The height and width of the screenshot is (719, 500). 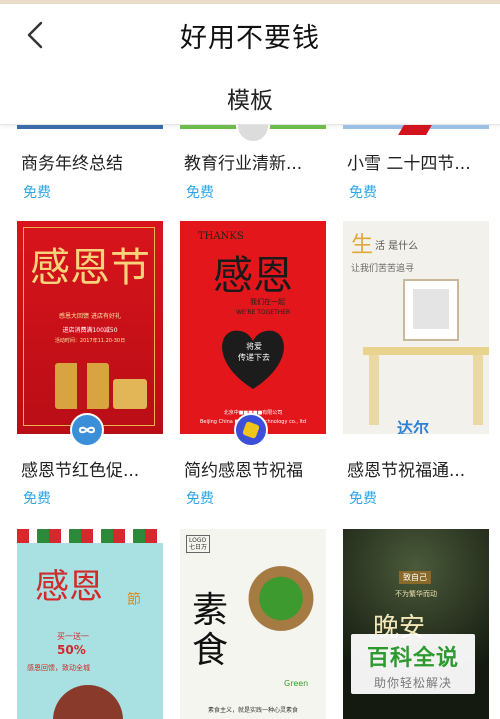 What do you see at coordinates (88, 702) in the screenshot?
I see `turkey-illustration` at bounding box center [88, 702].